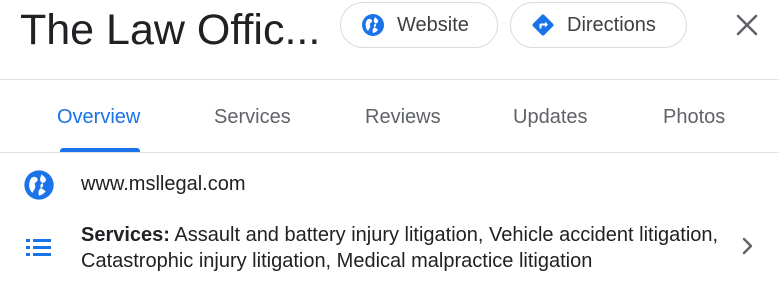  I want to click on tab-services: Services, so click(252, 117).